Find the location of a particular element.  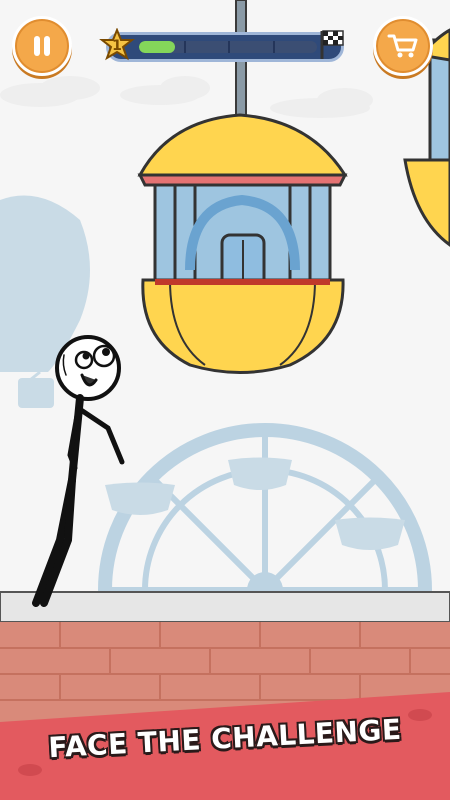

pause-icon is located at coordinates (42, 46).